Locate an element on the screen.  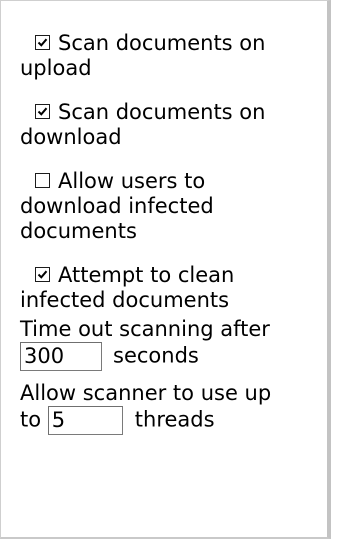
scan-upload-checkbox is located at coordinates (42, 42).